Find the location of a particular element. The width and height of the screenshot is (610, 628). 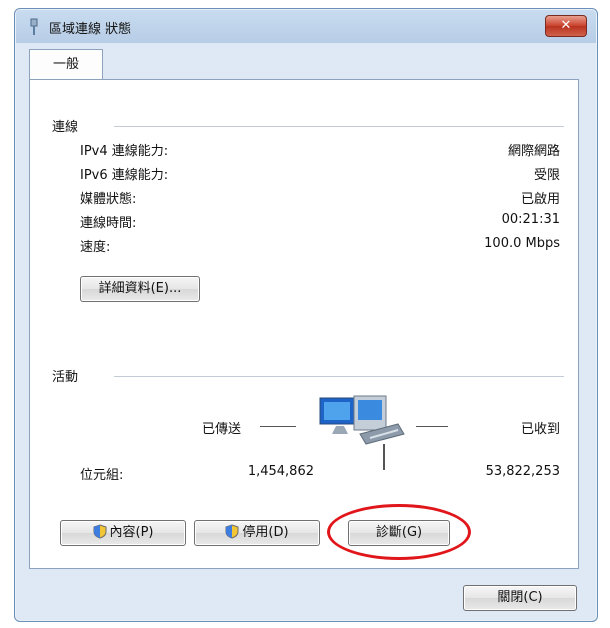

disable-label: 停用(D) is located at coordinates (265, 532).